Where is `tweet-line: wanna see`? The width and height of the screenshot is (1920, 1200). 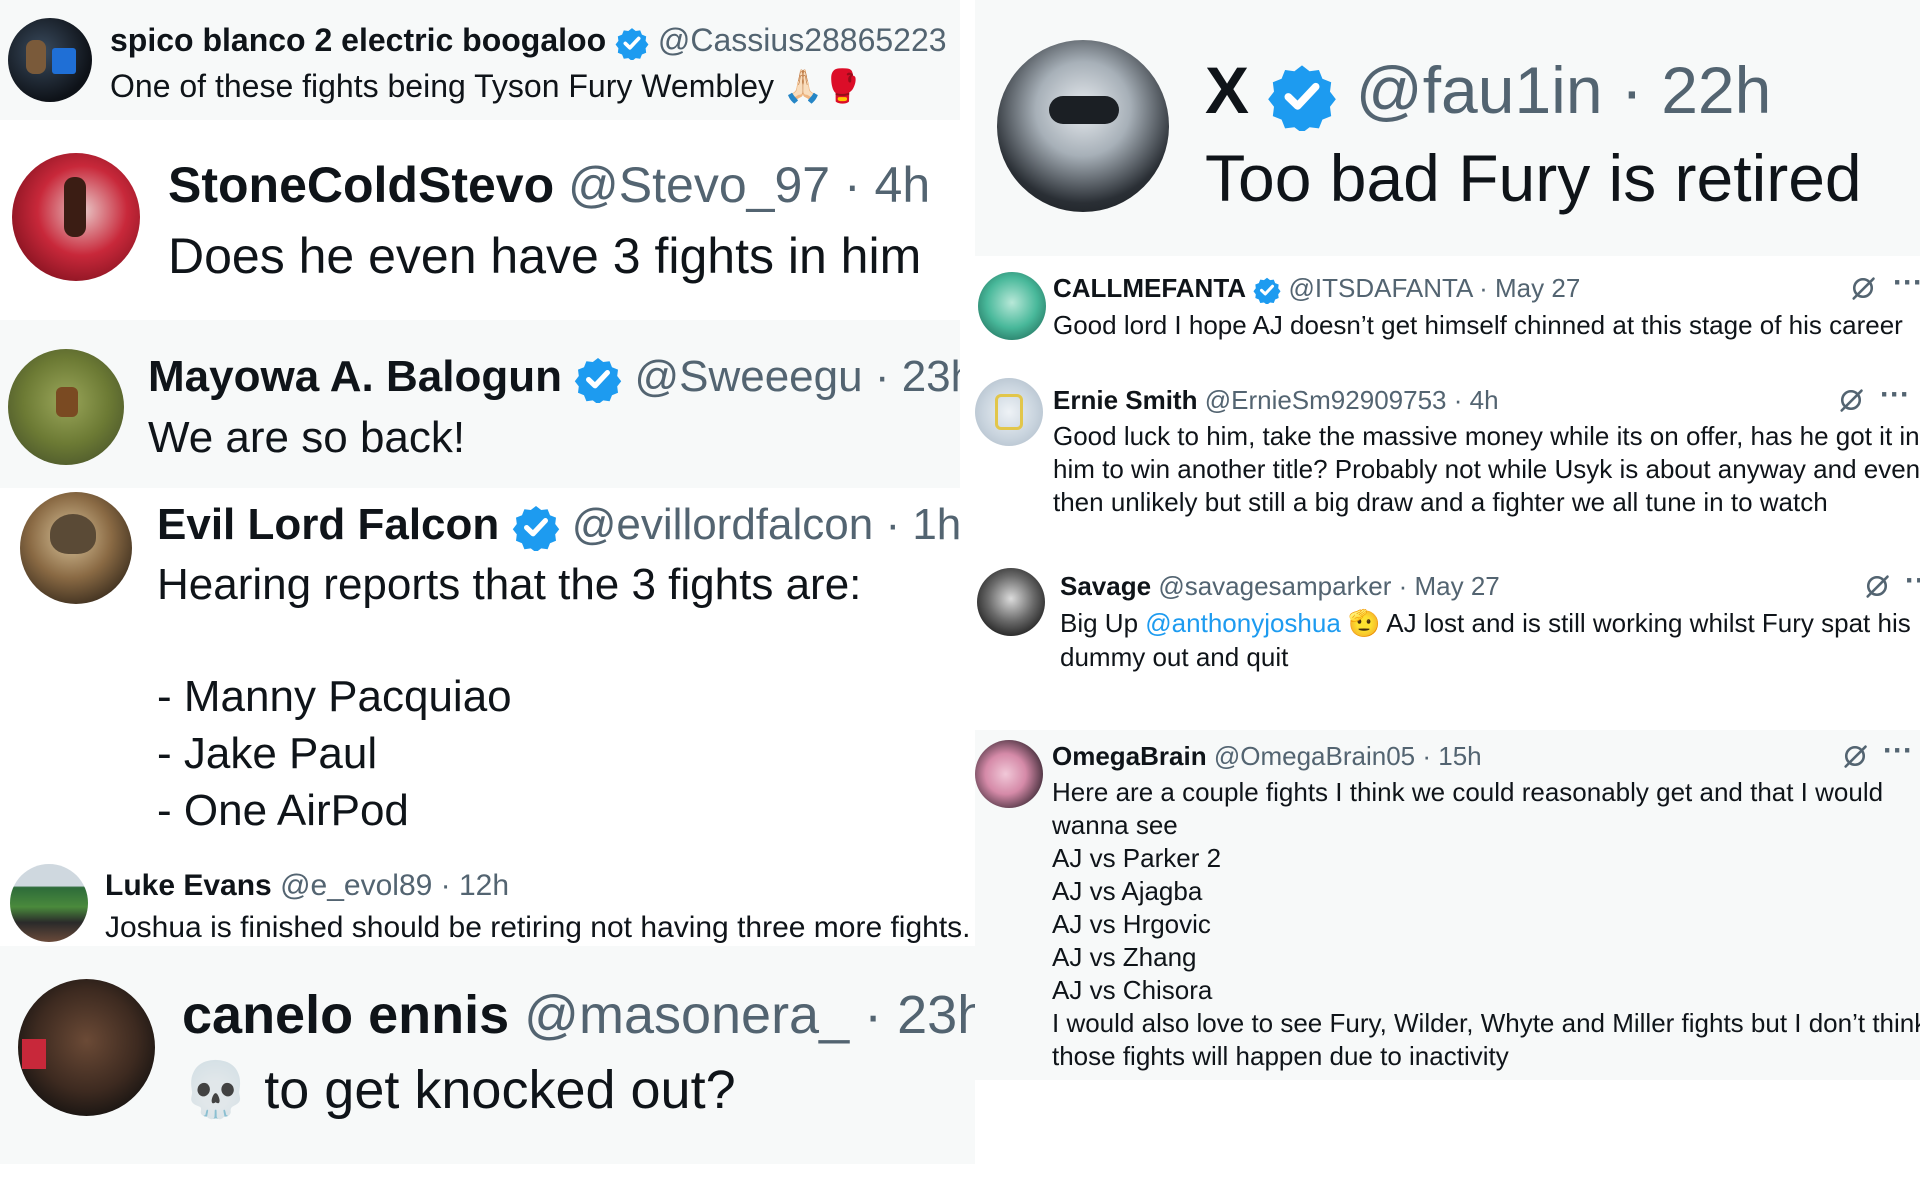
tweet-line: wanna see is located at coordinates (1115, 825).